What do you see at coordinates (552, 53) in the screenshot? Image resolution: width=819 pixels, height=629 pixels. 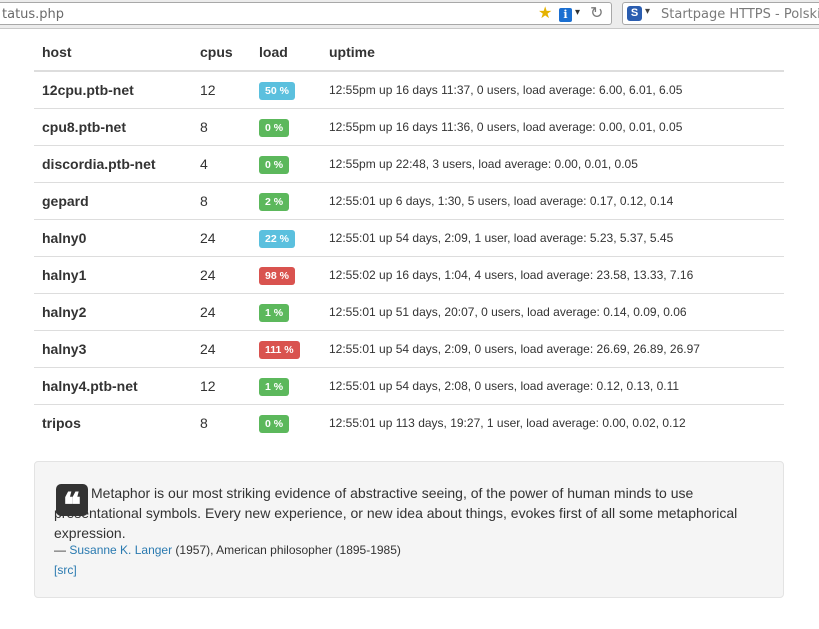 I see `header-uptime: uptime` at bounding box center [552, 53].